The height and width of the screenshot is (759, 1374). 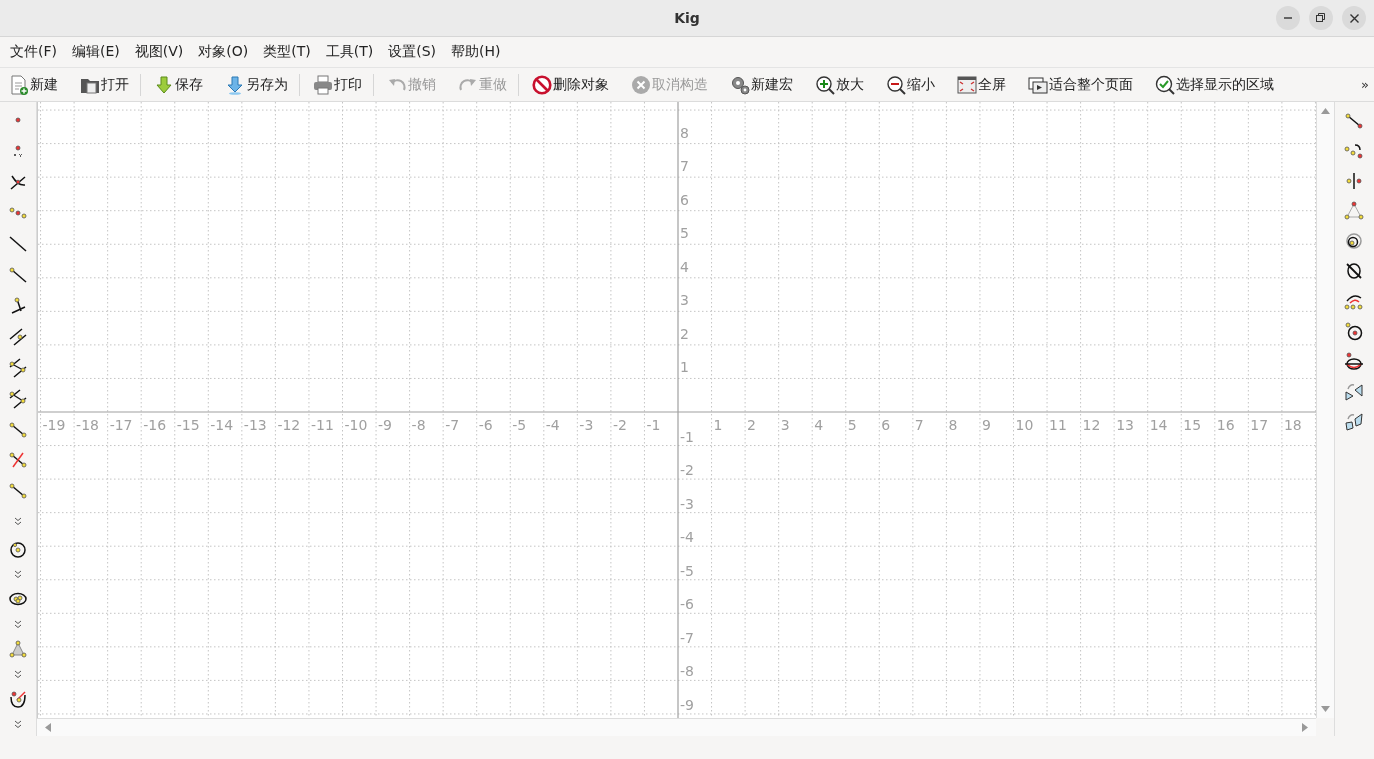 What do you see at coordinates (18, 699) in the screenshot?
I see `curve-icon` at bounding box center [18, 699].